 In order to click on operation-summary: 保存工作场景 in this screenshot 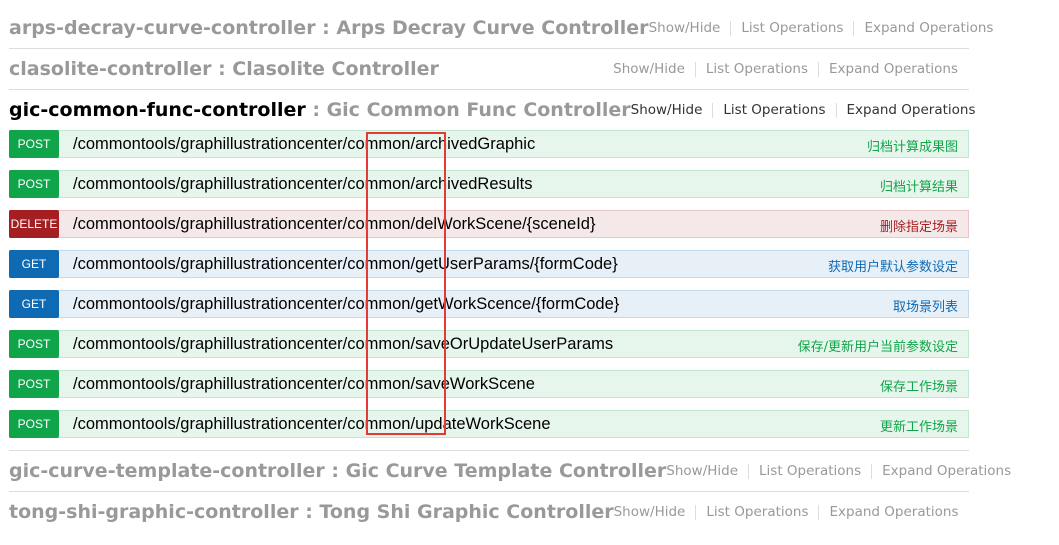, I will do `click(919, 385)`.